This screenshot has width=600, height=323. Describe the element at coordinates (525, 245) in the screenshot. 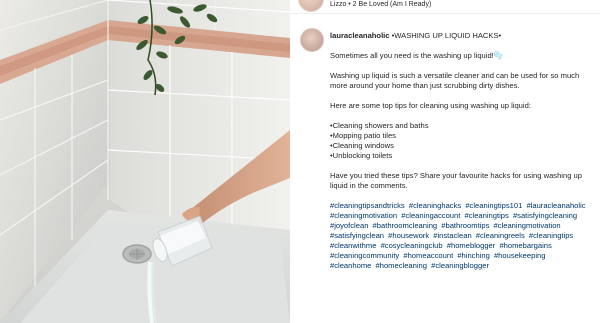

I see `hashtag-link: #homebargains` at that location.